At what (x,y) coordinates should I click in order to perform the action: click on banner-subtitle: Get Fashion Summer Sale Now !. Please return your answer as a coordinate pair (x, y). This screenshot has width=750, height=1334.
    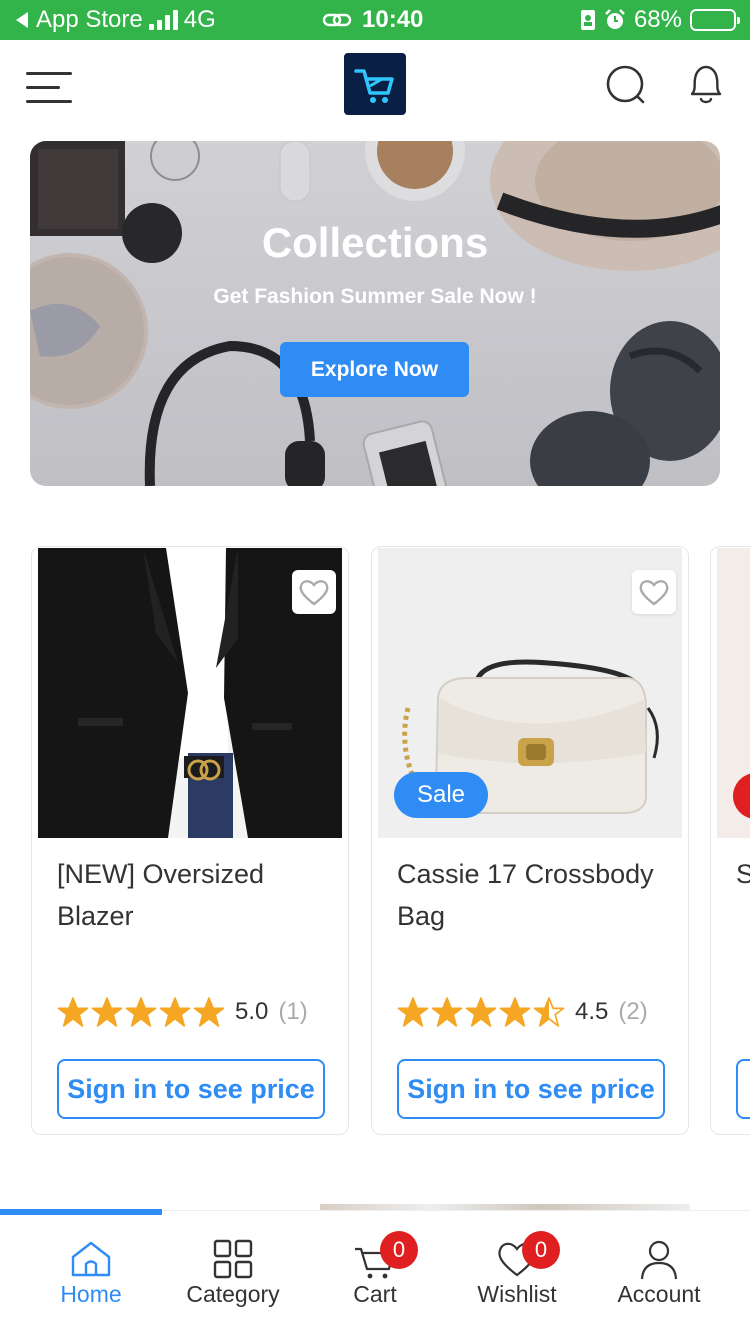
    Looking at the image, I should click on (375, 296).